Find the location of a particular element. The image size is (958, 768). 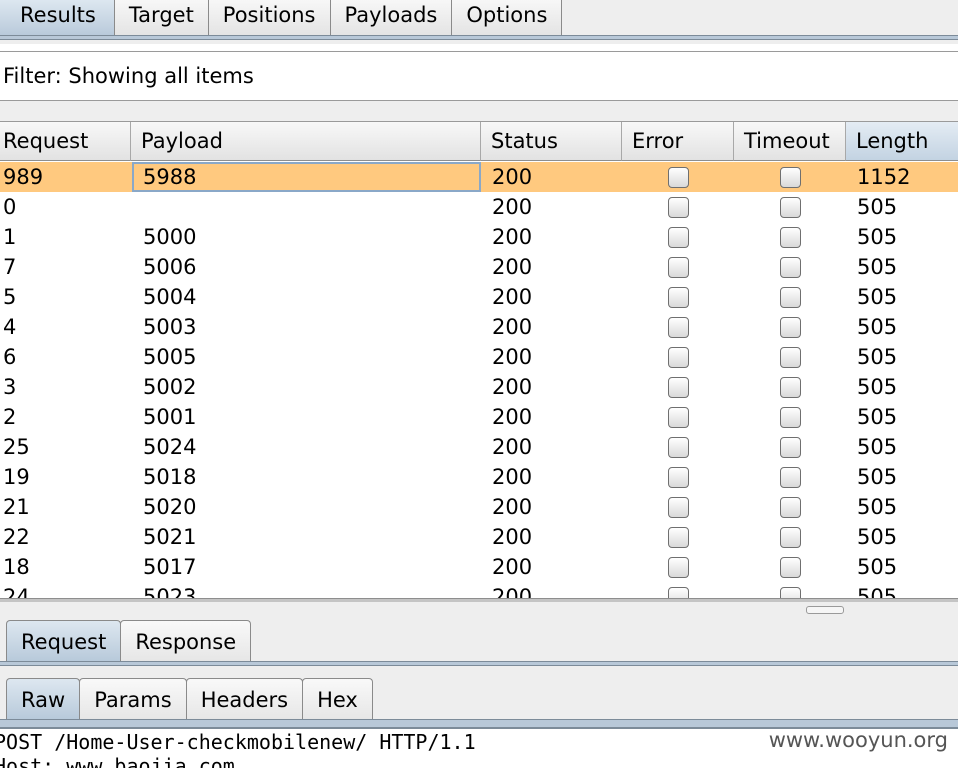

filter-gap is located at coordinates (479, 111).